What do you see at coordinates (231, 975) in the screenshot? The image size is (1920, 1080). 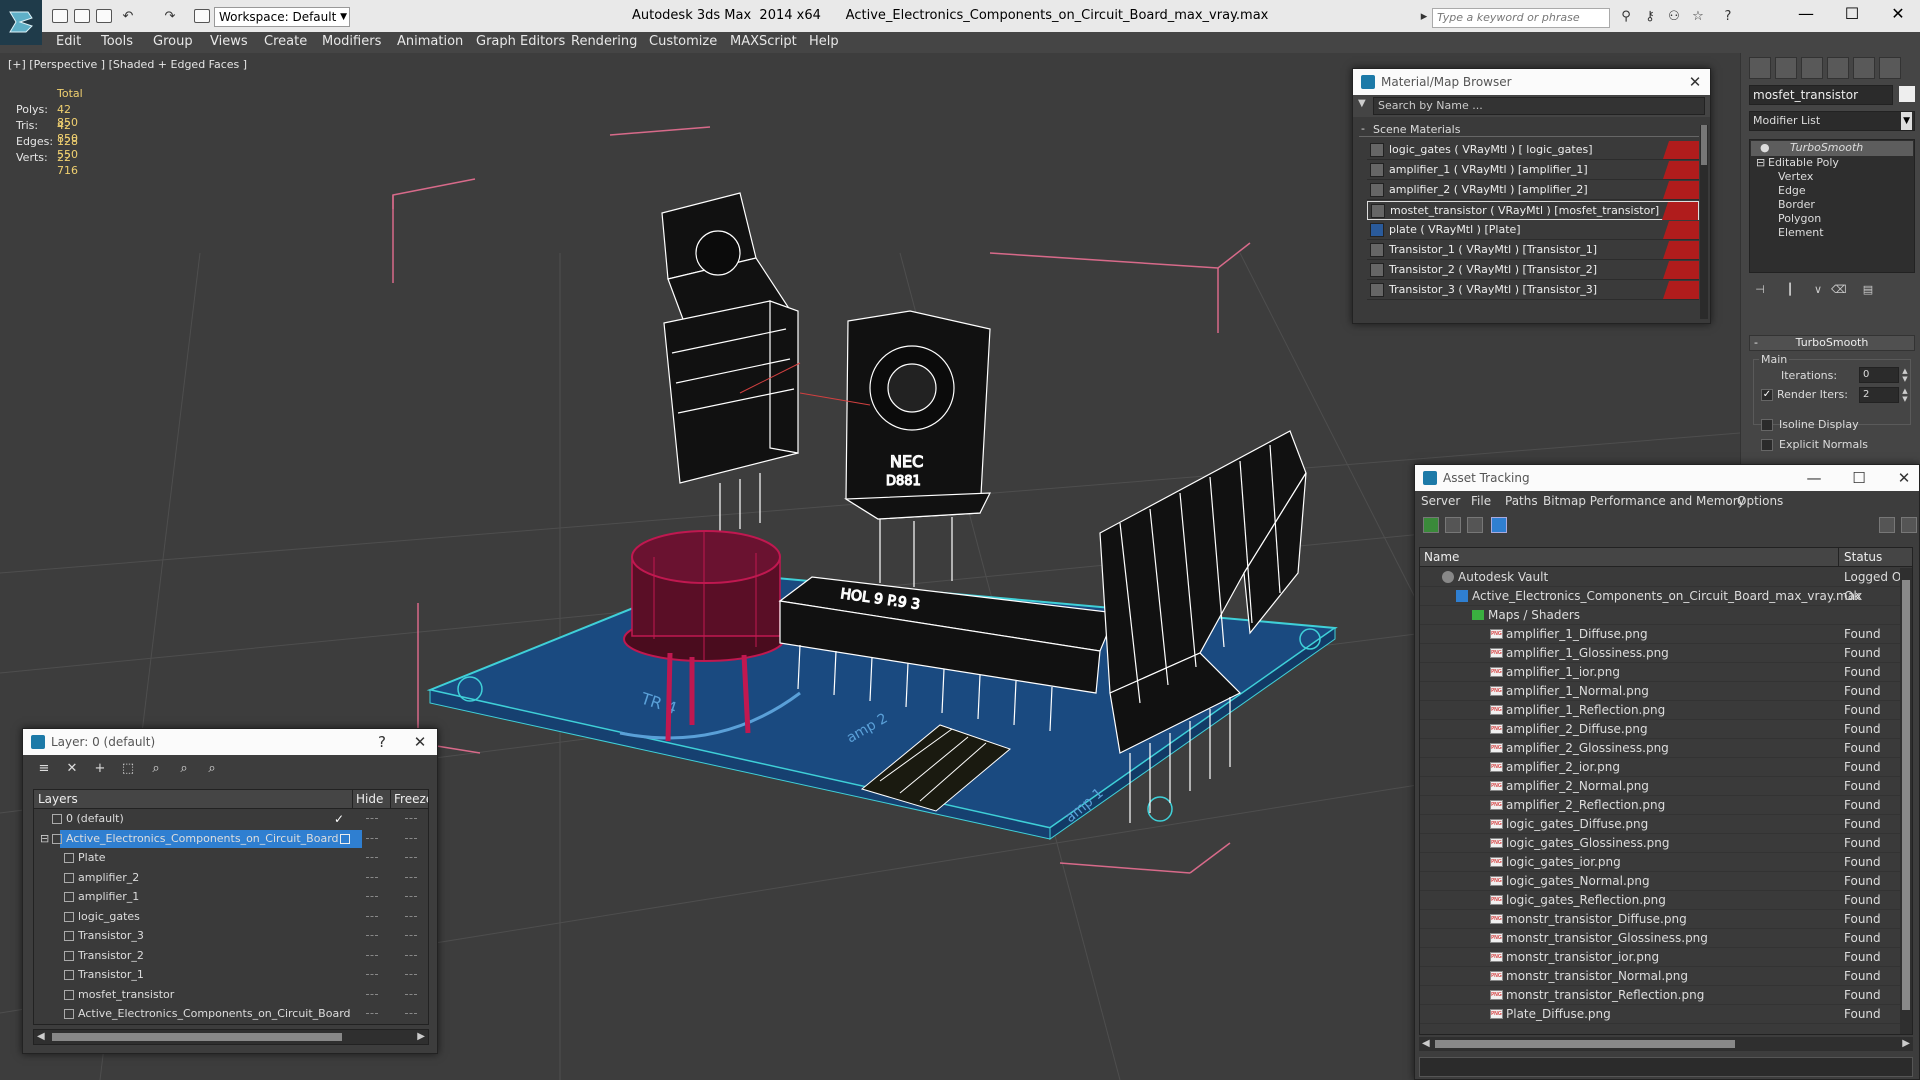 I see `layer-row: Transistor_1` at bounding box center [231, 975].